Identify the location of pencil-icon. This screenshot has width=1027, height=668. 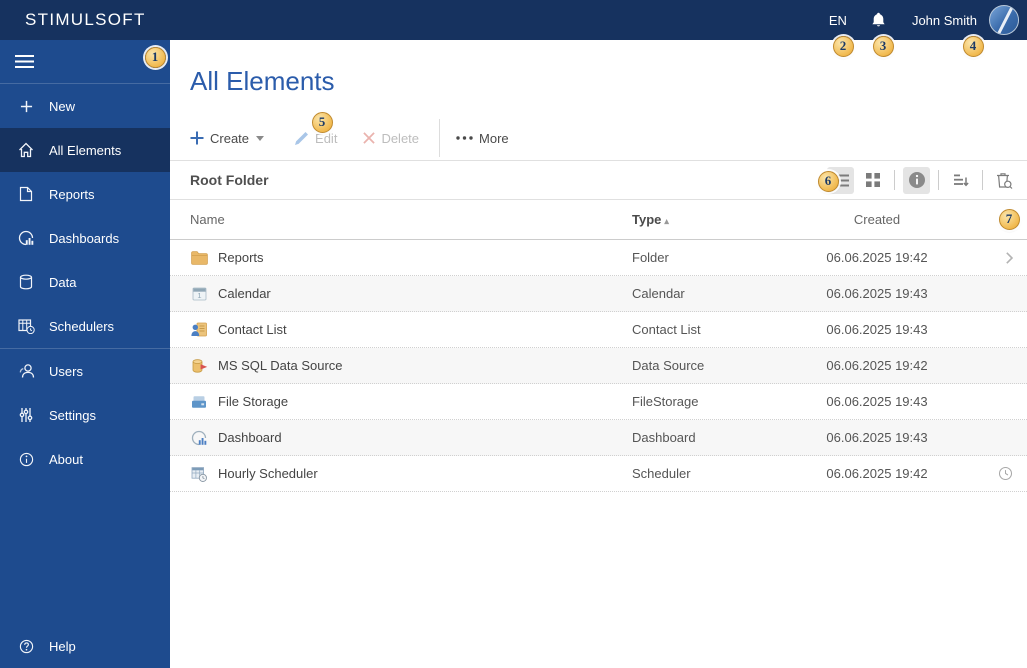
(301, 138).